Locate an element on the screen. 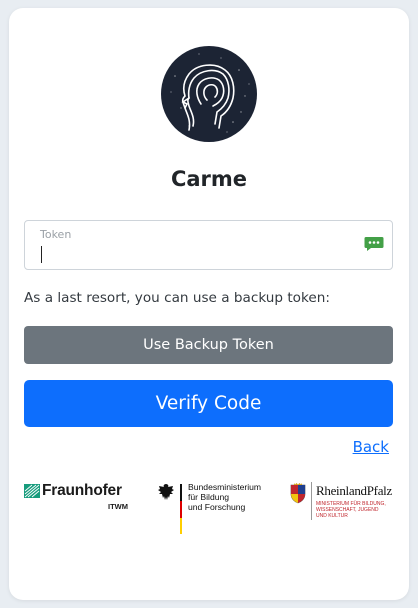  sms-icon is located at coordinates (374, 244).